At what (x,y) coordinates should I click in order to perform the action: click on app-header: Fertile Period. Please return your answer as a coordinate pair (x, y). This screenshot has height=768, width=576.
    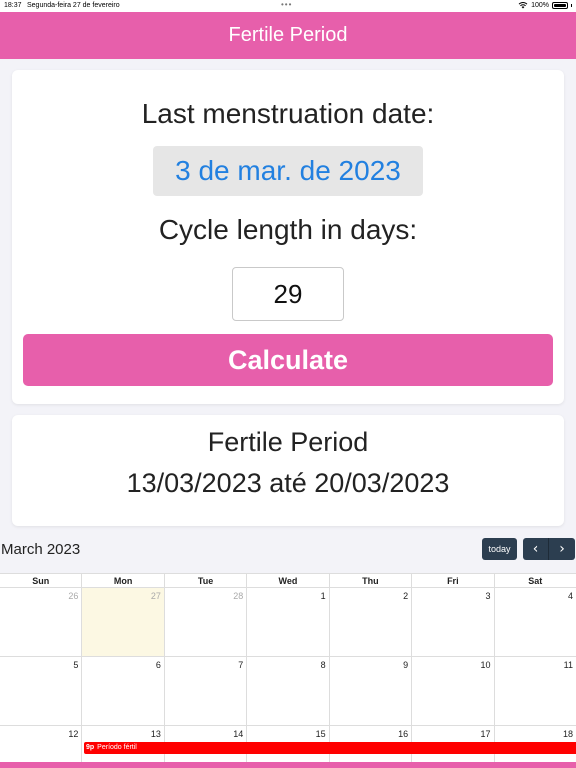
    Looking at the image, I should click on (288, 35).